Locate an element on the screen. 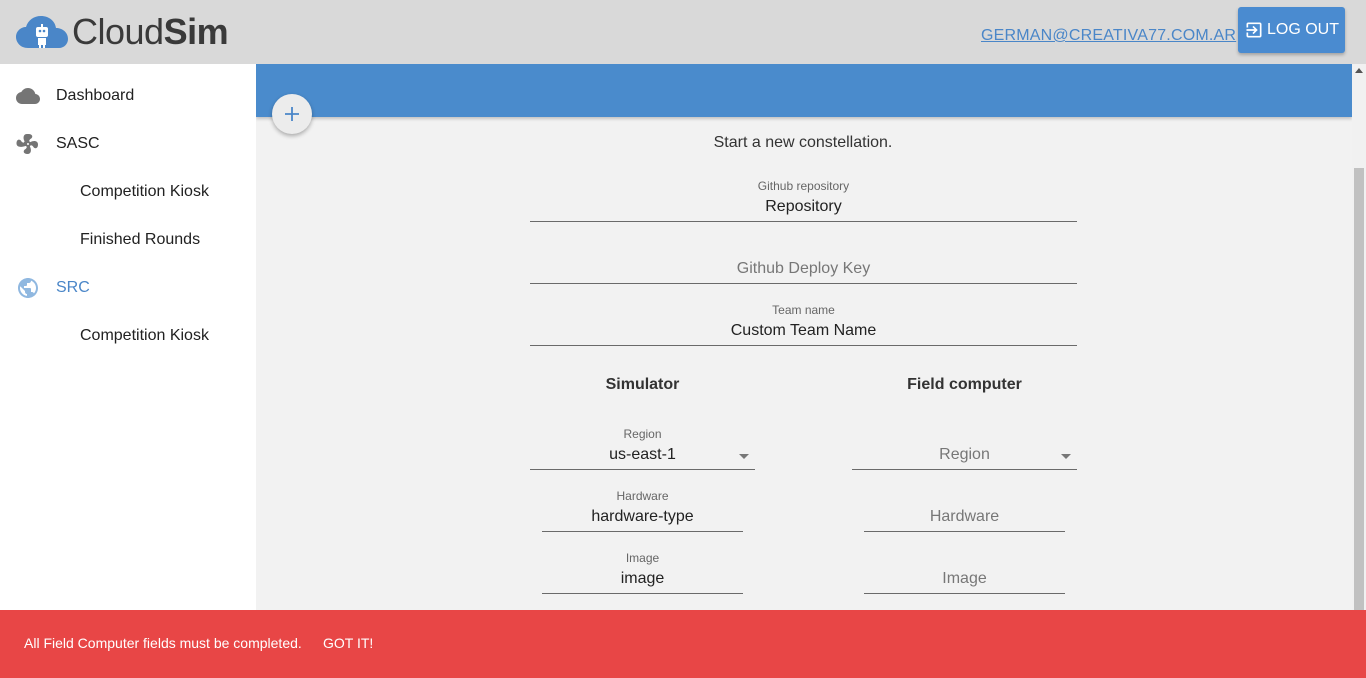 The height and width of the screenshot is (678, 1366). toolbar-band is located at coordinates (804, 90).